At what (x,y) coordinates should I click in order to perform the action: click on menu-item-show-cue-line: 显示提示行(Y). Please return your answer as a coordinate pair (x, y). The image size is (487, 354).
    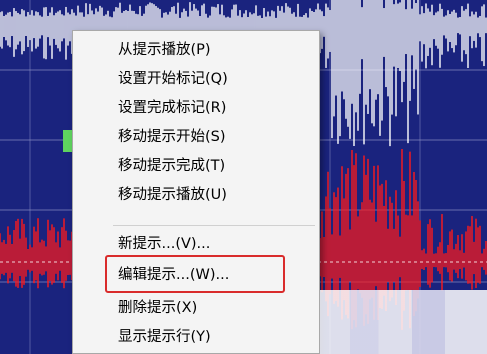
    Looking at the image, I should click on (196, 337).